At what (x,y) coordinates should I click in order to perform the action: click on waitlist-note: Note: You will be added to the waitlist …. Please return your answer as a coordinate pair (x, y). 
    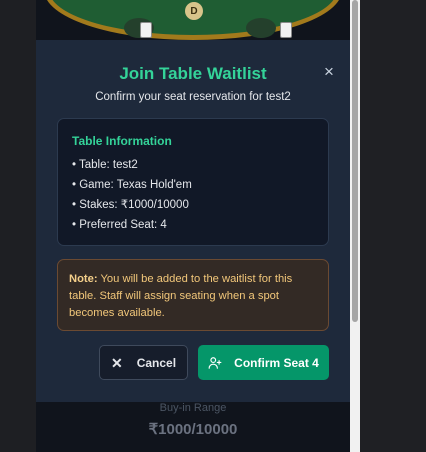
    Looking at the image, I should click on (193, 295).